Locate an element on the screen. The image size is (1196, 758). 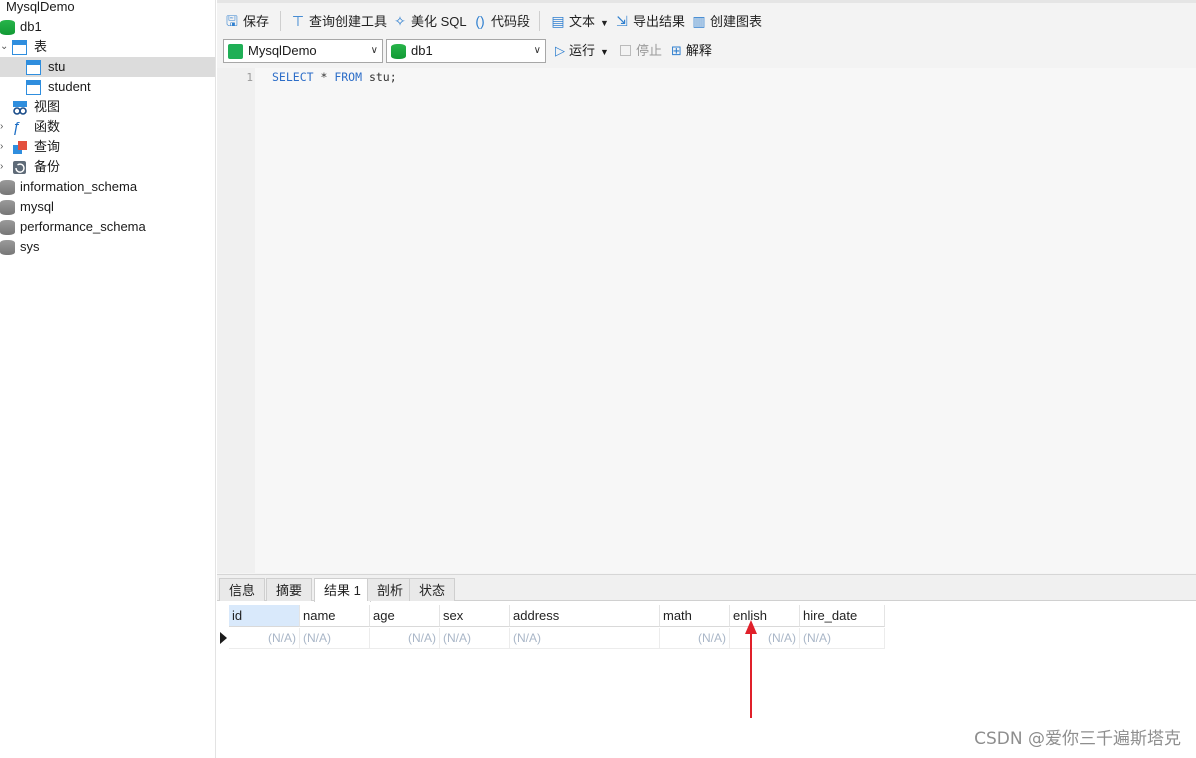
watermark: CSDN @爱你三千遍斯塔克 is located at coordinates (1077, 739).